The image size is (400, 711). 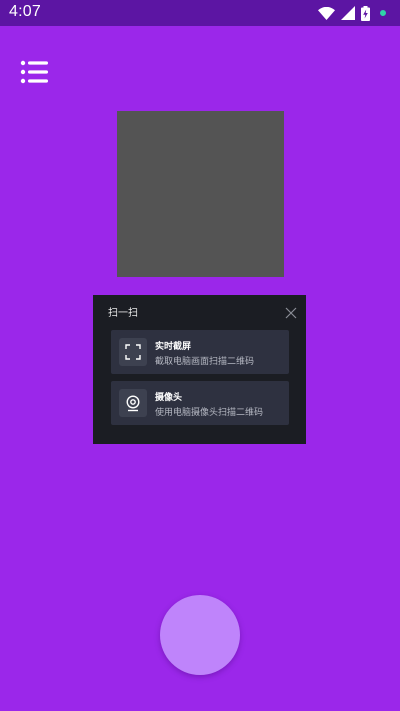 What do you see at coordinates (205, 362) in the screenshot?
I see `option-description: 截取电脑画面扫描二维码` at bounding box center [205, 362].